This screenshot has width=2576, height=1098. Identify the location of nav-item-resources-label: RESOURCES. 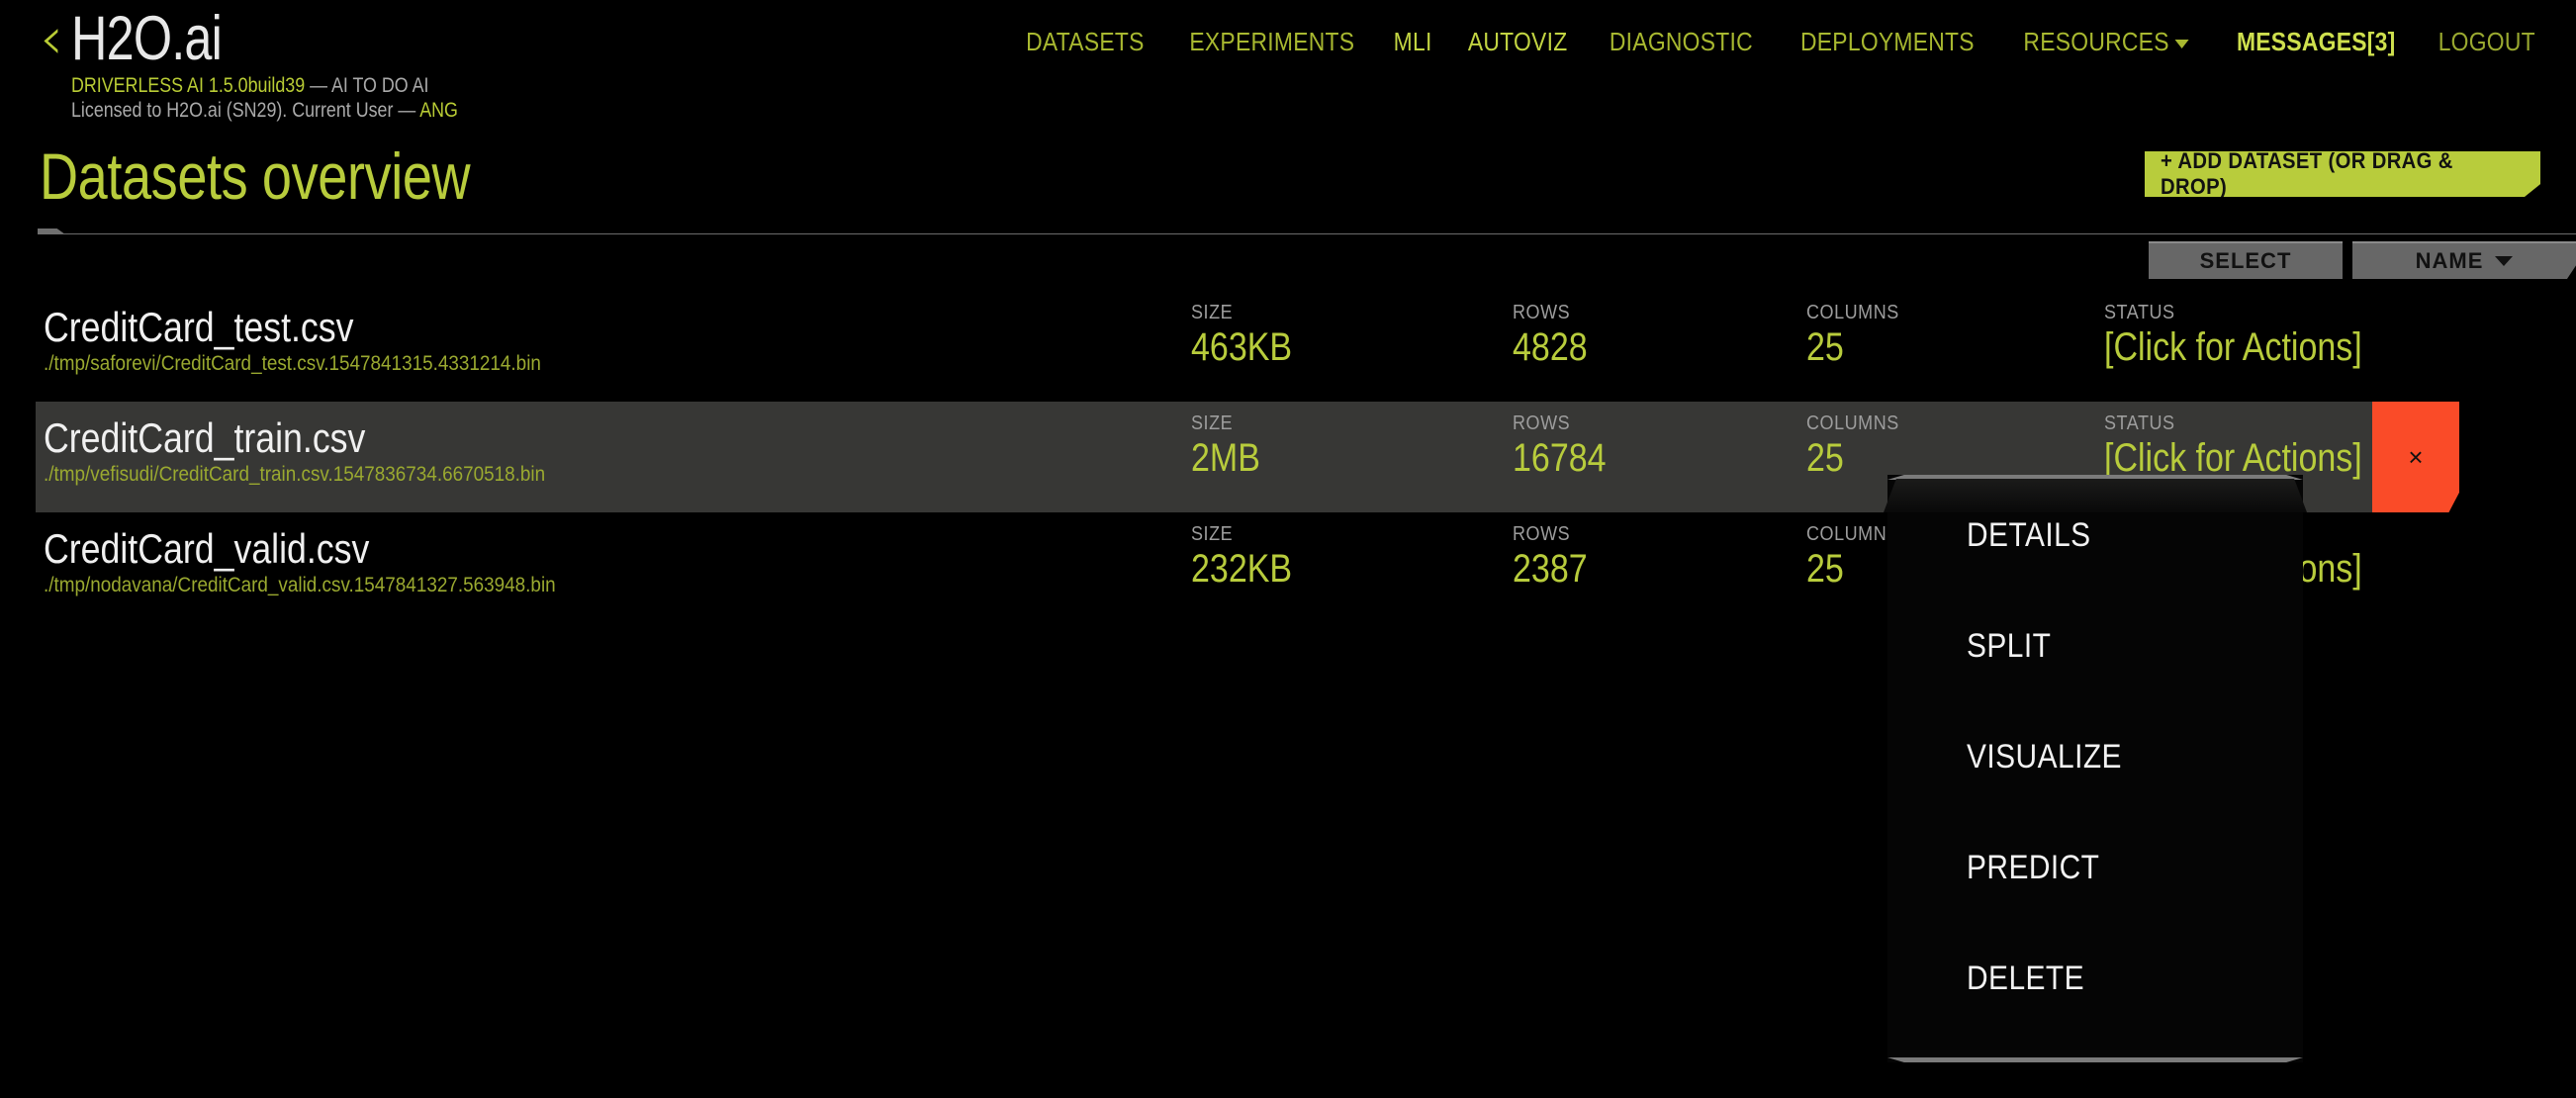
(2095, 41).